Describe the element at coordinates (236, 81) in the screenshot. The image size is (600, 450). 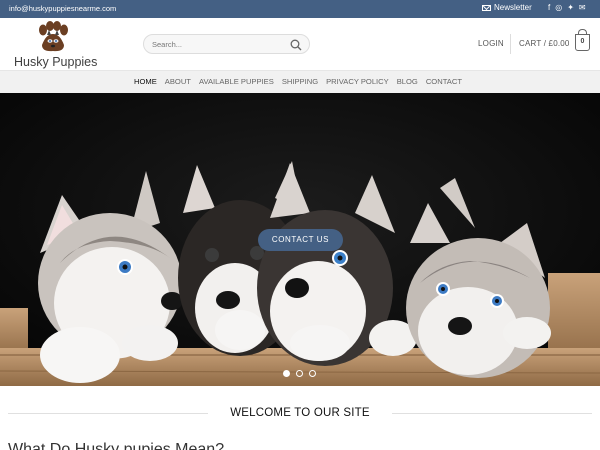
I see `nav-item-available-puppies: AVAILABLE PUPPIES` at that location.